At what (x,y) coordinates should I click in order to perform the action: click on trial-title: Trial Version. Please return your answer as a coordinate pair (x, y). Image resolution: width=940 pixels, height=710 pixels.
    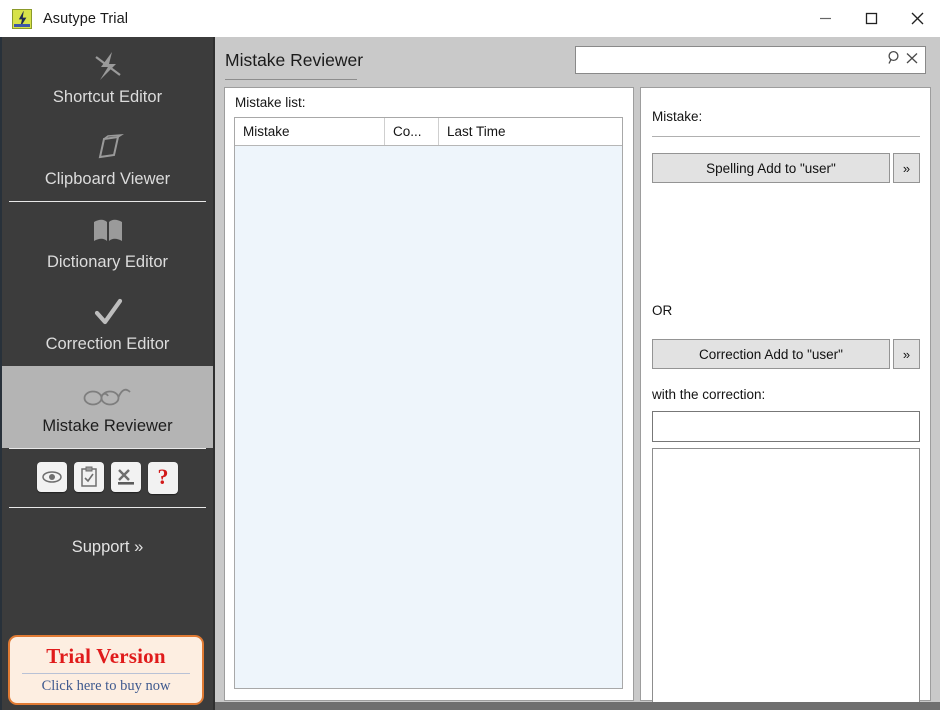
    Looking at the image, I should click on (106, 656).